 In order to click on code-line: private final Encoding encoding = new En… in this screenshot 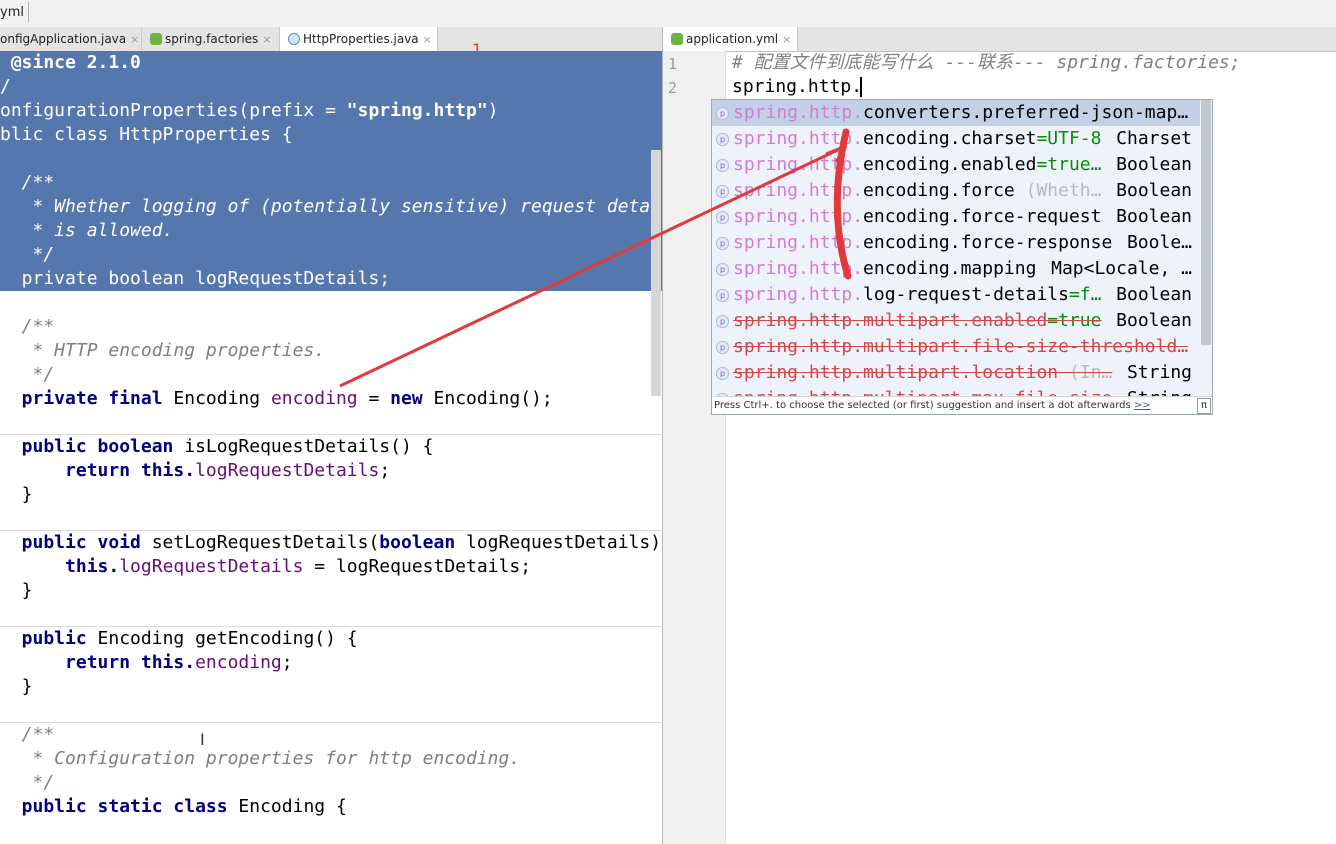, I will do `click(276, 398)`.